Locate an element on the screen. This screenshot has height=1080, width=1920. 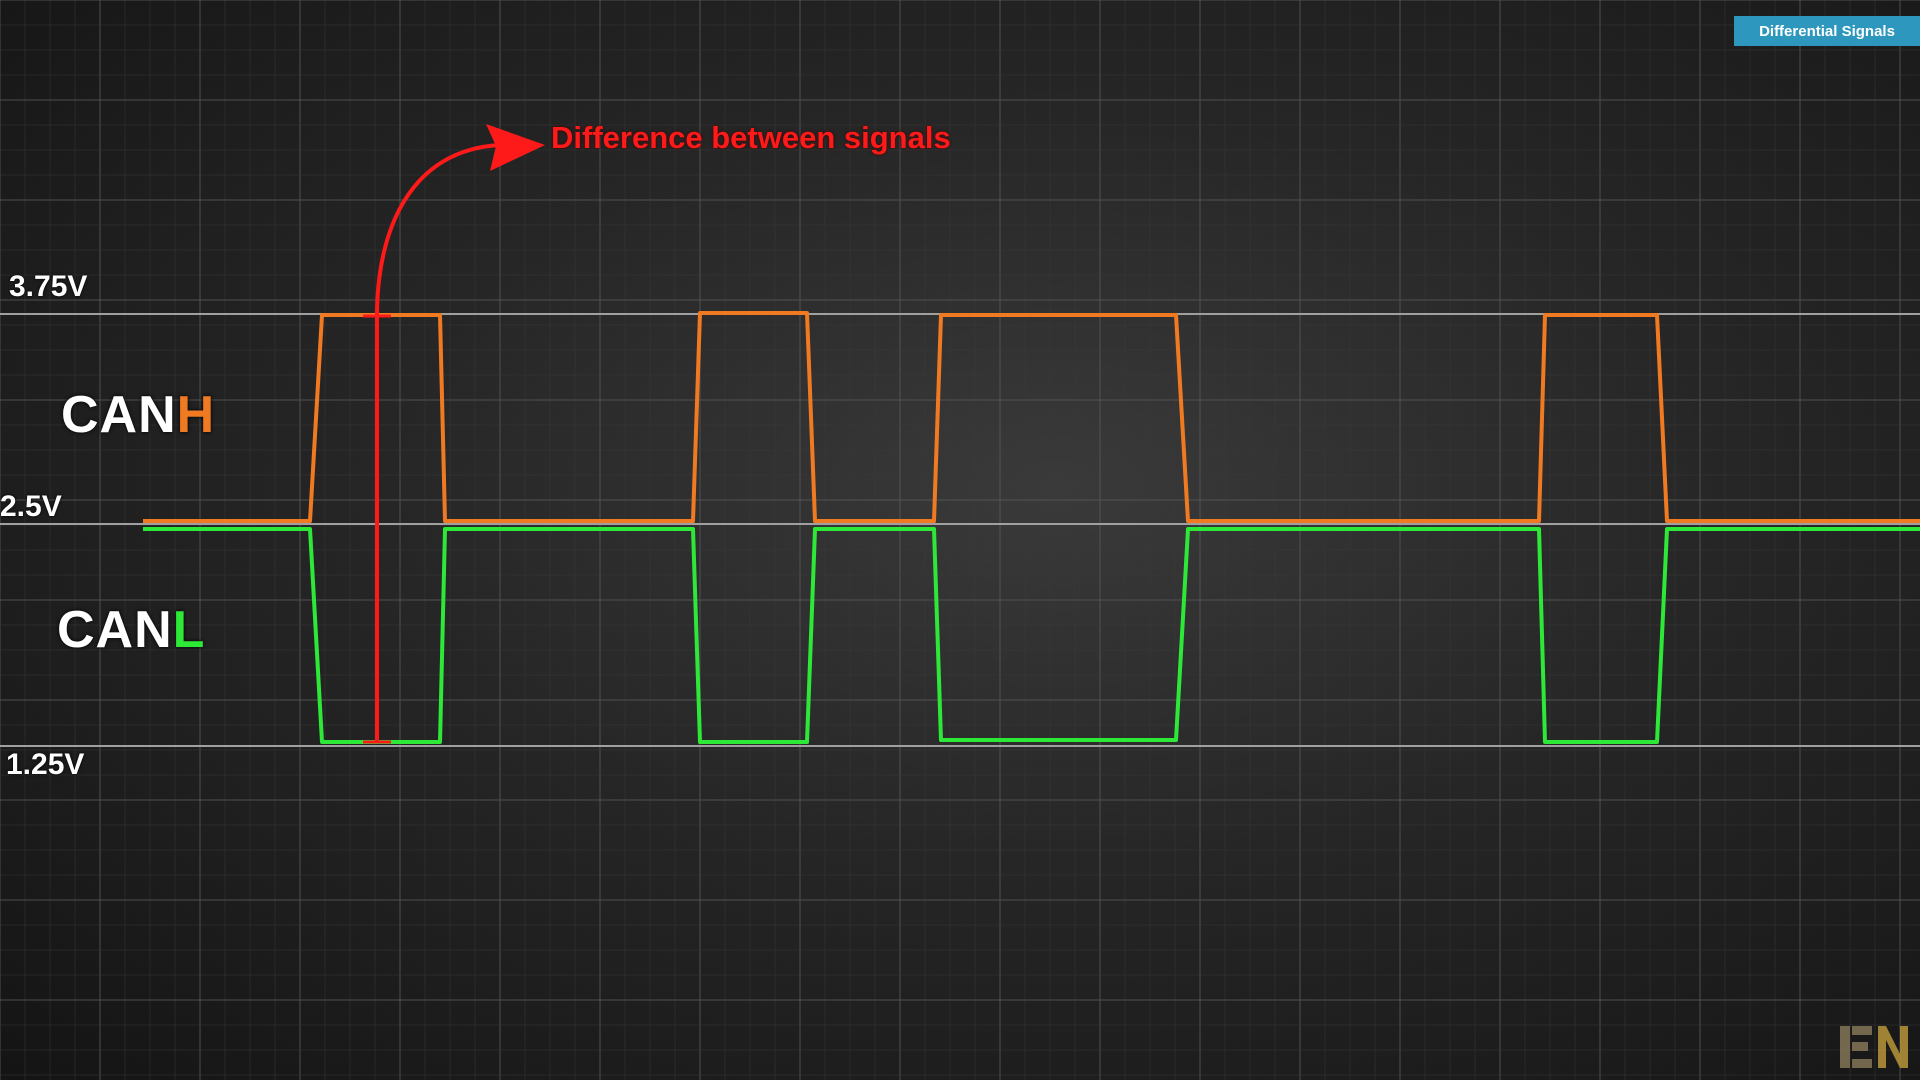
canl-label: CANL is located at coordinates (131, 630).